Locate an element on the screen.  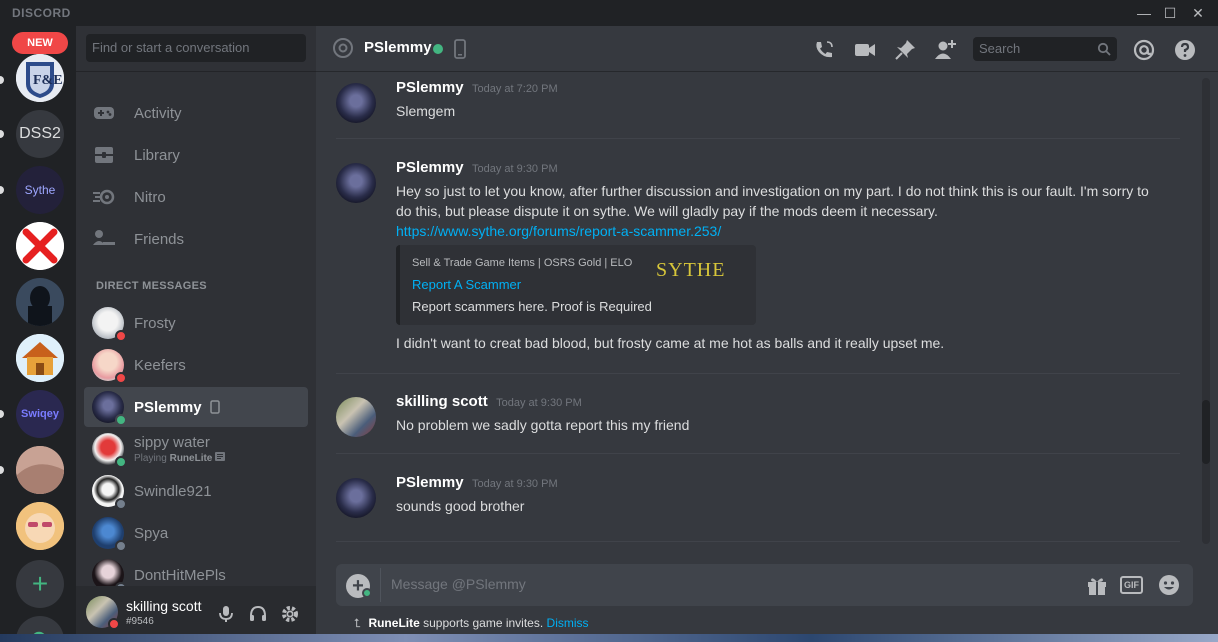
activity-prefix: Playing is located at coordinates (150, 458).